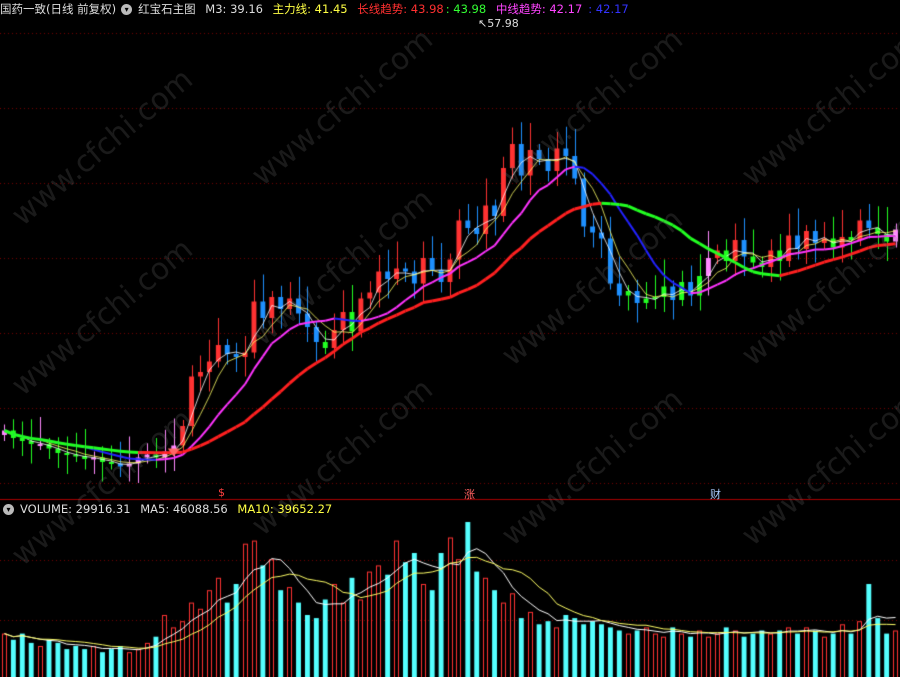 This screenshot has width=900, height=677. What do you see at coordinates (466, 9) in the screenshot?
I see `changxian-value-2: : 43.98` at bounding box center [466, 9].